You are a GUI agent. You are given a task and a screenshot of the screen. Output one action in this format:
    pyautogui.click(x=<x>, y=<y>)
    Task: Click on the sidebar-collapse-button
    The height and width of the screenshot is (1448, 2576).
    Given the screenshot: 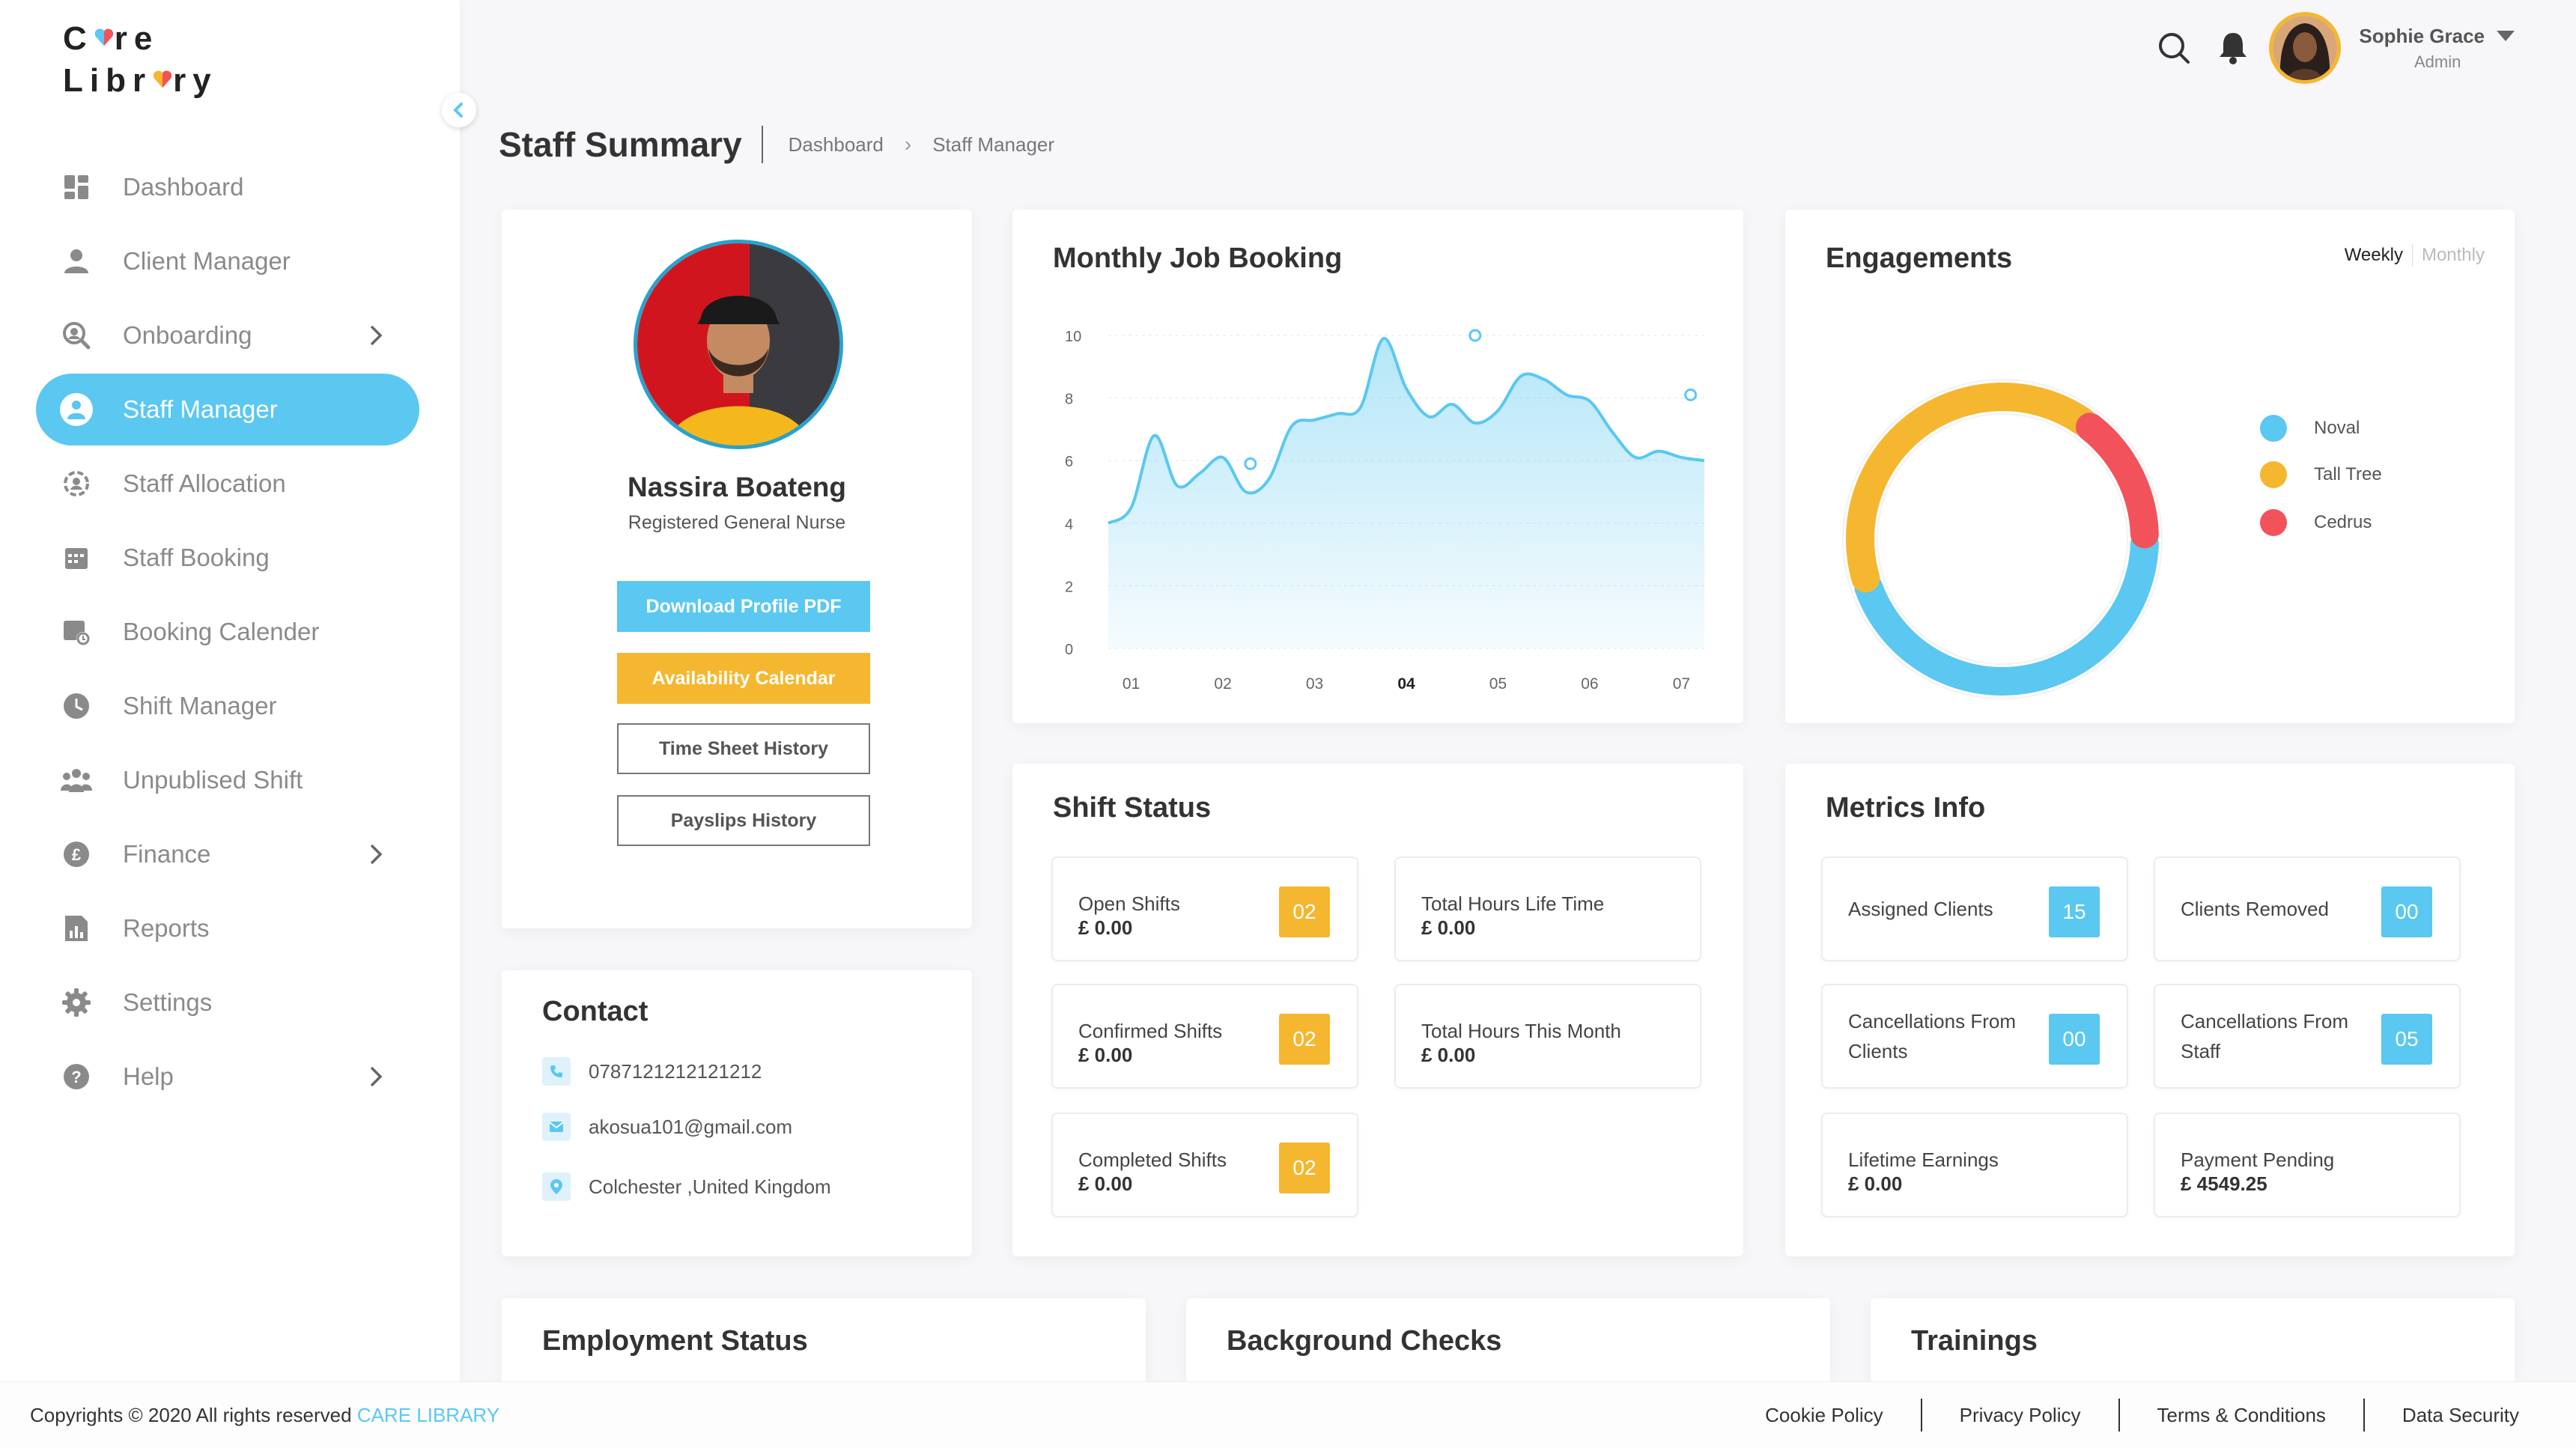 What is the action you would take?
    pyautogui.click(x=459, y=110)
    